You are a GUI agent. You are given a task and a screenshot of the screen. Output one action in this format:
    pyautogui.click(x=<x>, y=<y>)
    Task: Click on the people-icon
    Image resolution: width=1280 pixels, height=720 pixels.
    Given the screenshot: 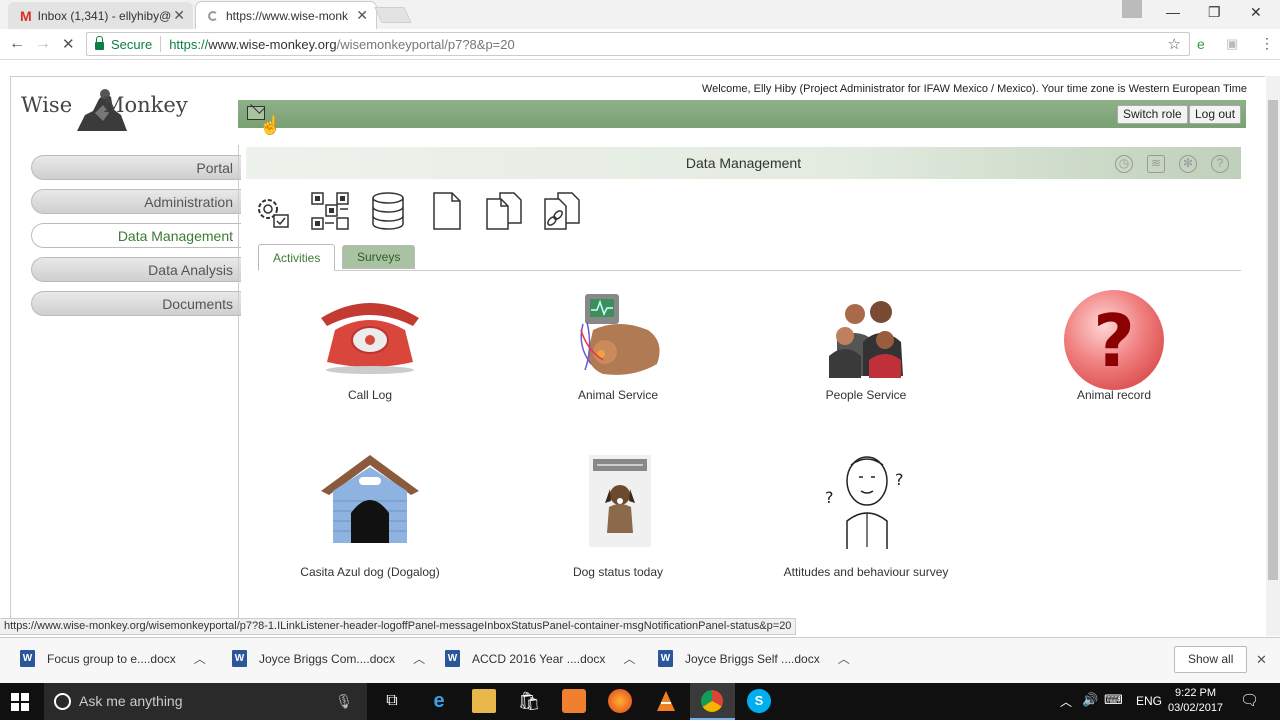 What is the action you would take?
    pyautogui.click(x=866, y=339)
    